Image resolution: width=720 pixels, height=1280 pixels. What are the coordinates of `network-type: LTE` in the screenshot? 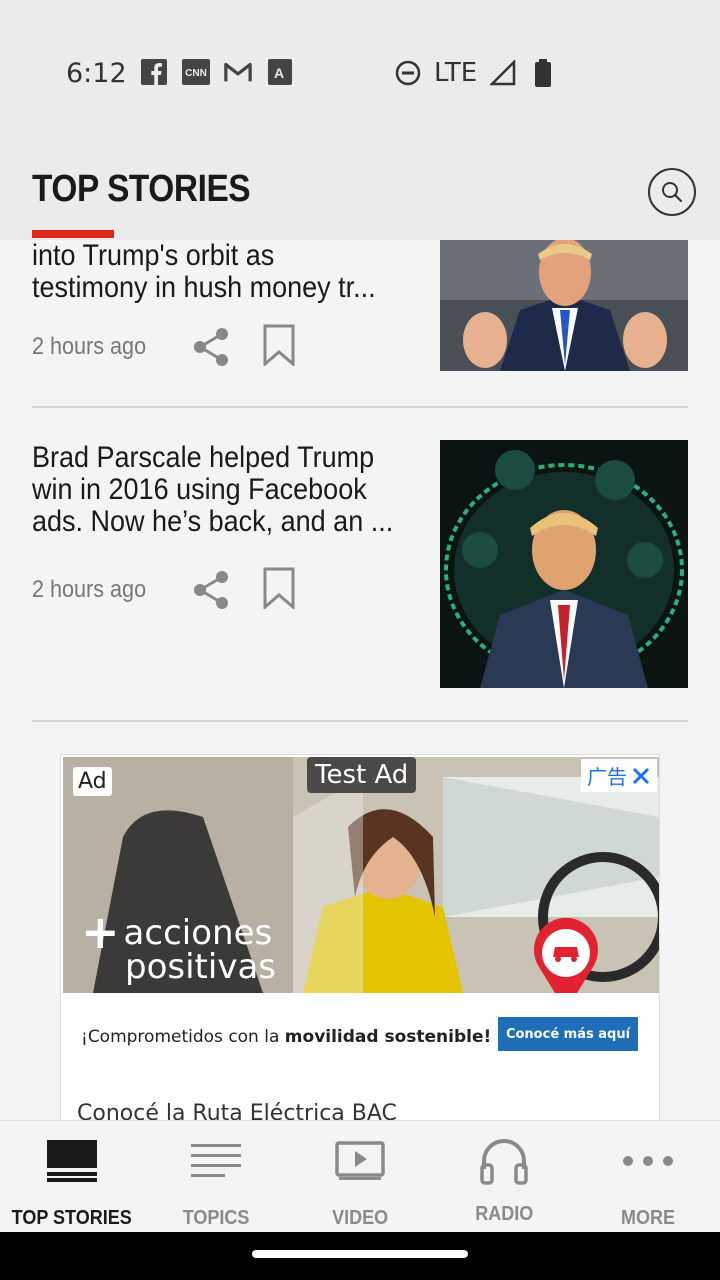 It's located at (456, 73).